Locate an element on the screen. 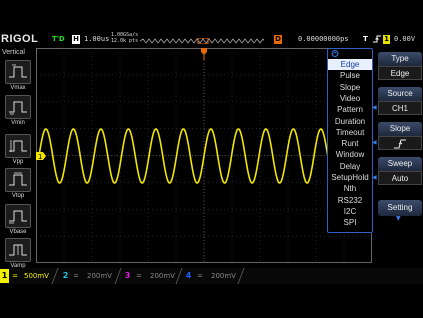  trigger-position-value: 0.00000000ps is located at coordinates (323, 39).